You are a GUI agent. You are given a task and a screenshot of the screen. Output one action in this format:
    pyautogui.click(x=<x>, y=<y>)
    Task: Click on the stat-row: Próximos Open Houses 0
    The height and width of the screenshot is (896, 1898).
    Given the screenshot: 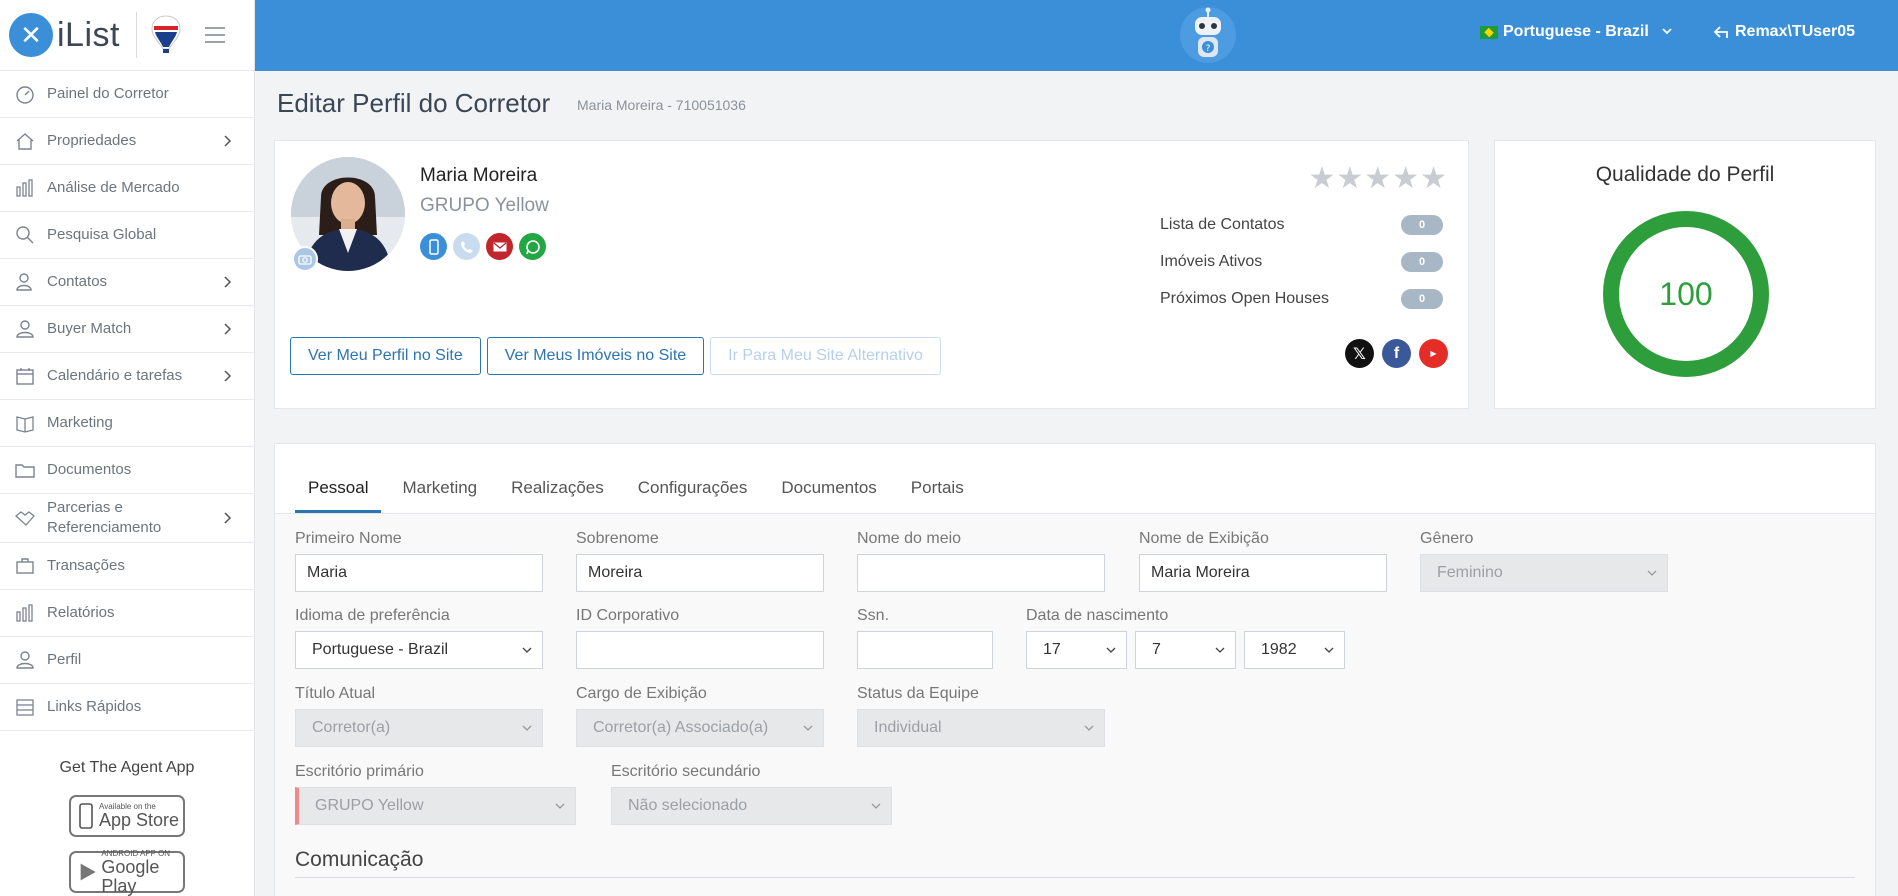 What is the action you would take?
    pyautogui.click(x=1305, y=298)
    